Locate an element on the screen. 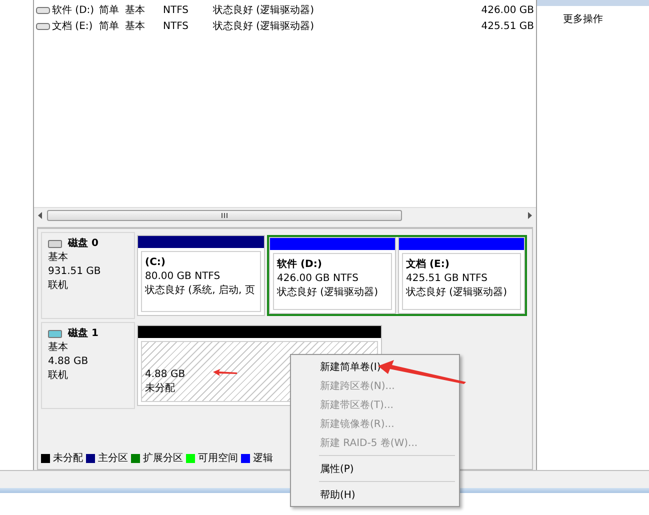 This screenshot has width=649, height=515. partition-size: 425.51 GB NTFS is located at coordinates (447, 279).